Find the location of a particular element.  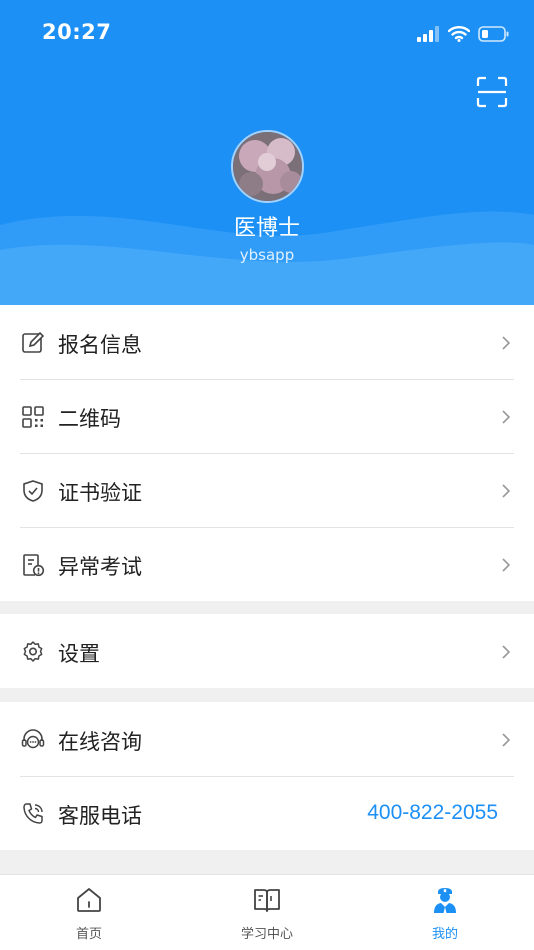

tab-label: 我的 is located at coordinates (444, 934).